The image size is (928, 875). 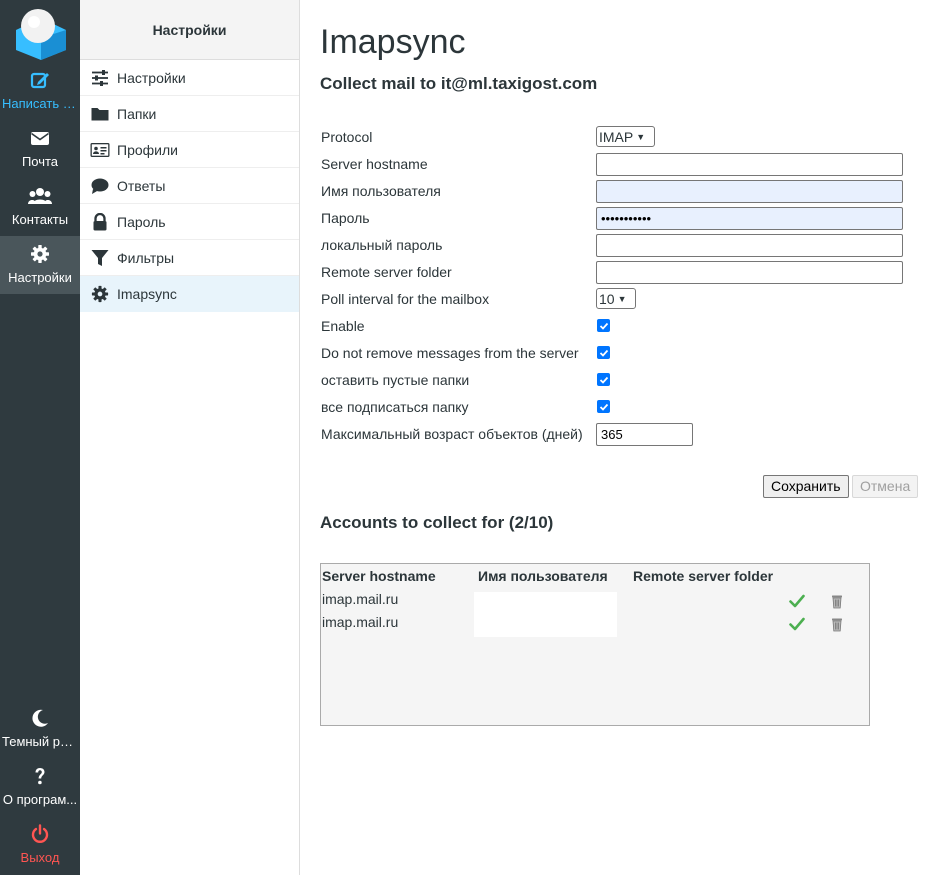 I want to click on max-age-input, so click(x=644, y=434).